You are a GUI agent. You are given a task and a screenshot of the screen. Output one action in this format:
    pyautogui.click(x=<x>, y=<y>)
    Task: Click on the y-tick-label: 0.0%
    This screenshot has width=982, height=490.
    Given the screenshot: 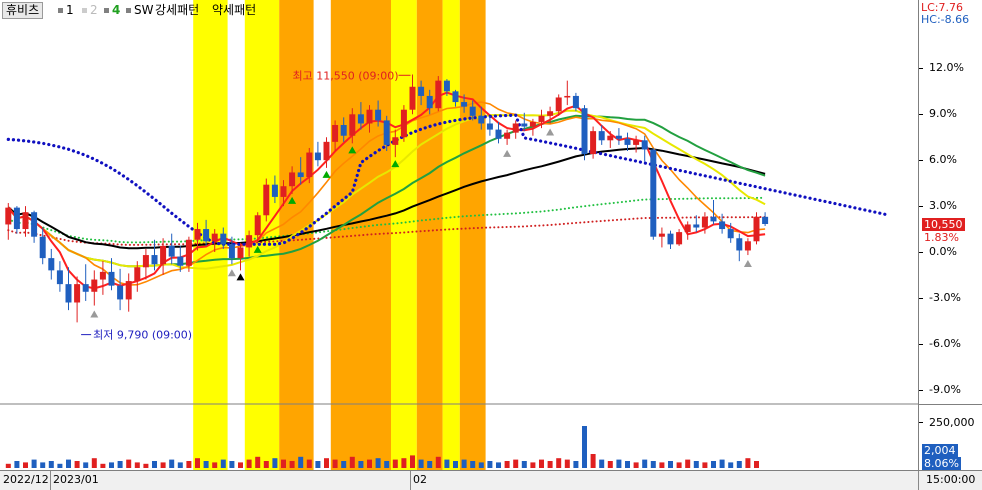 What is the action you would take?
    pyautogui.click(x=943, y=251)
    